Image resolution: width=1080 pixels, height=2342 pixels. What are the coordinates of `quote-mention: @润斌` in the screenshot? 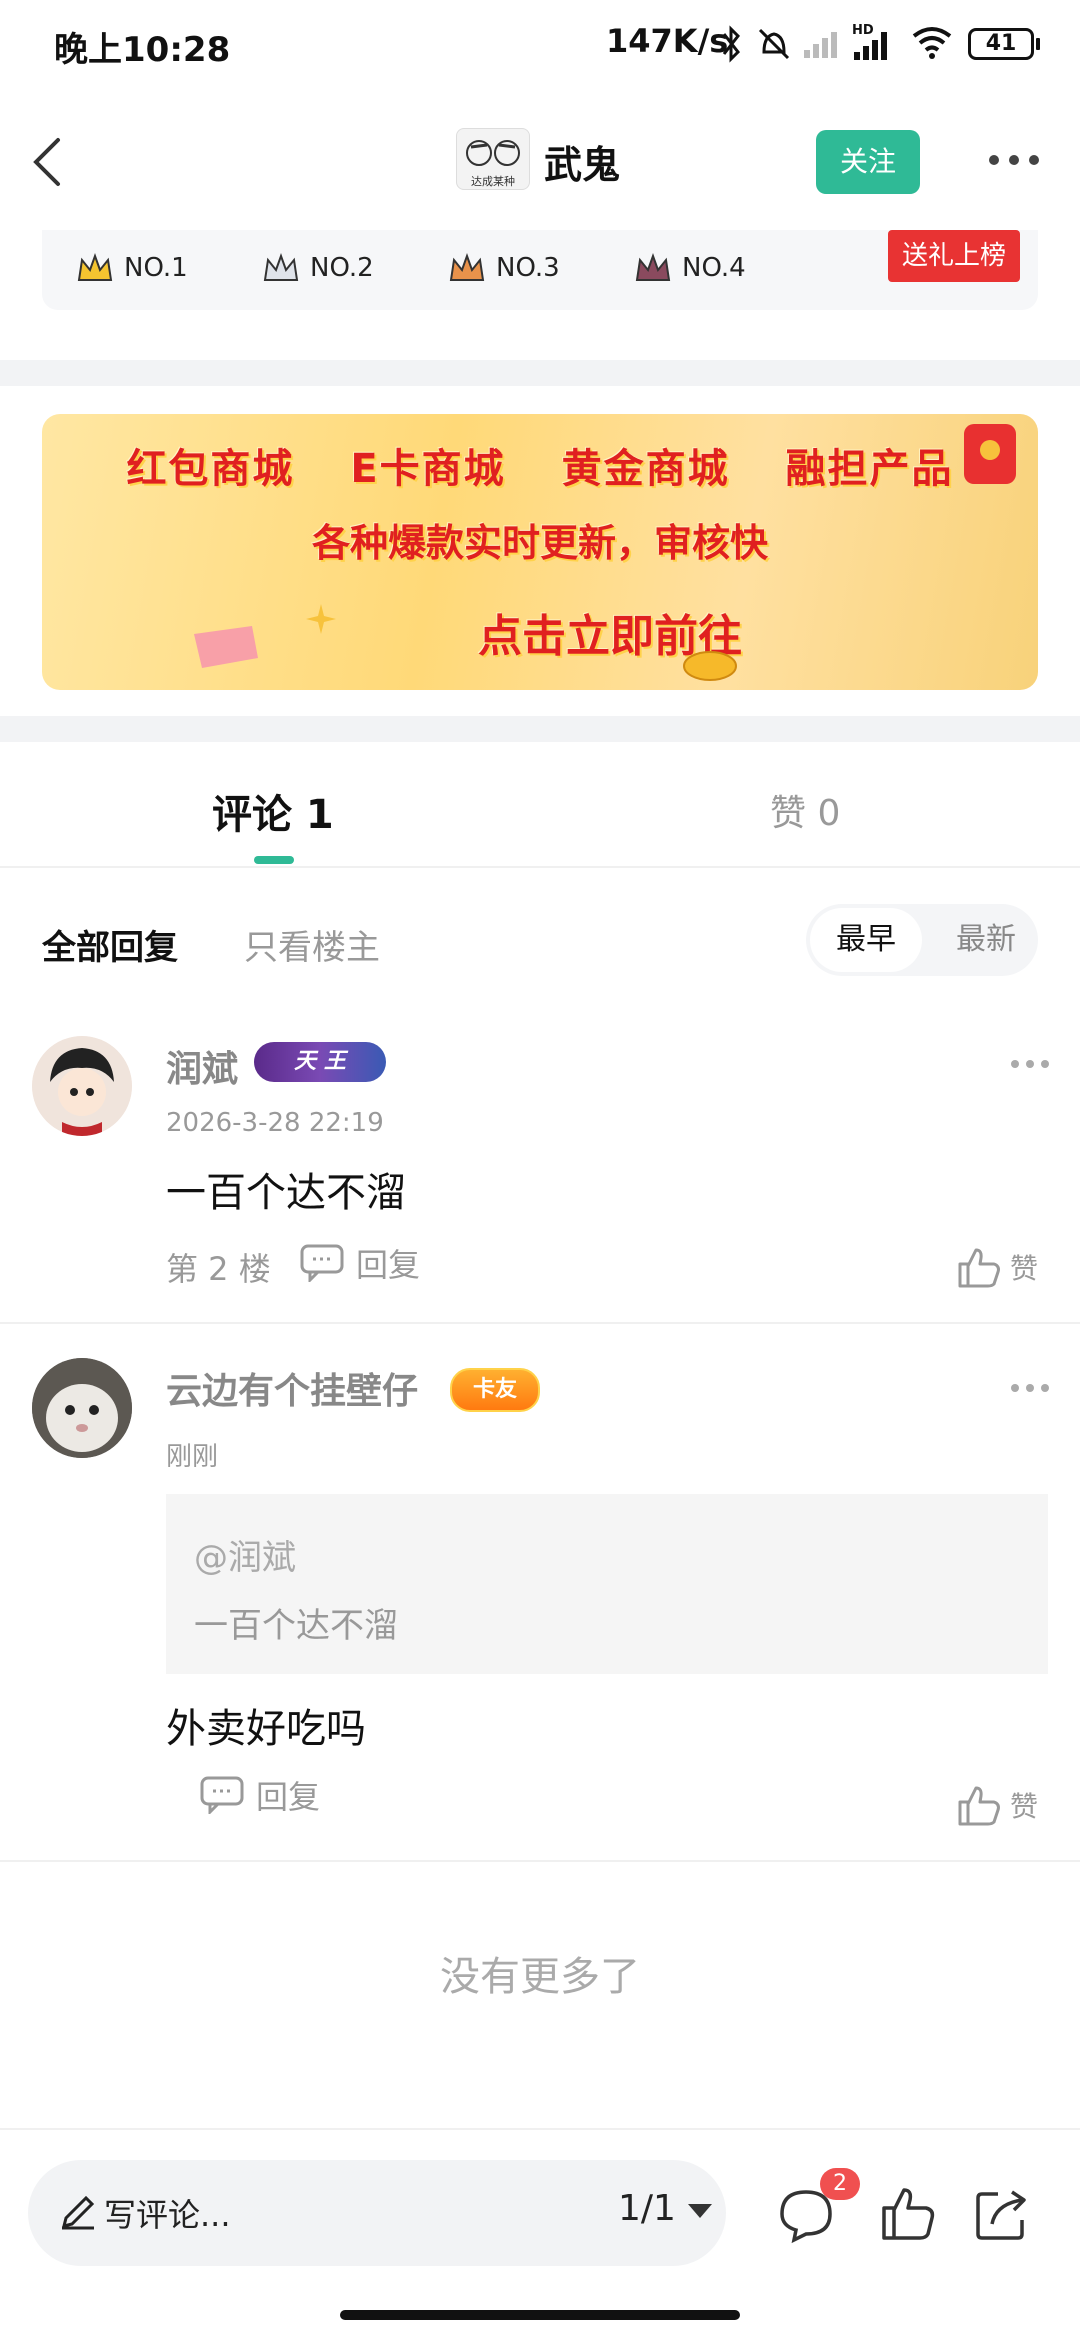 It's located at (245, 1554).